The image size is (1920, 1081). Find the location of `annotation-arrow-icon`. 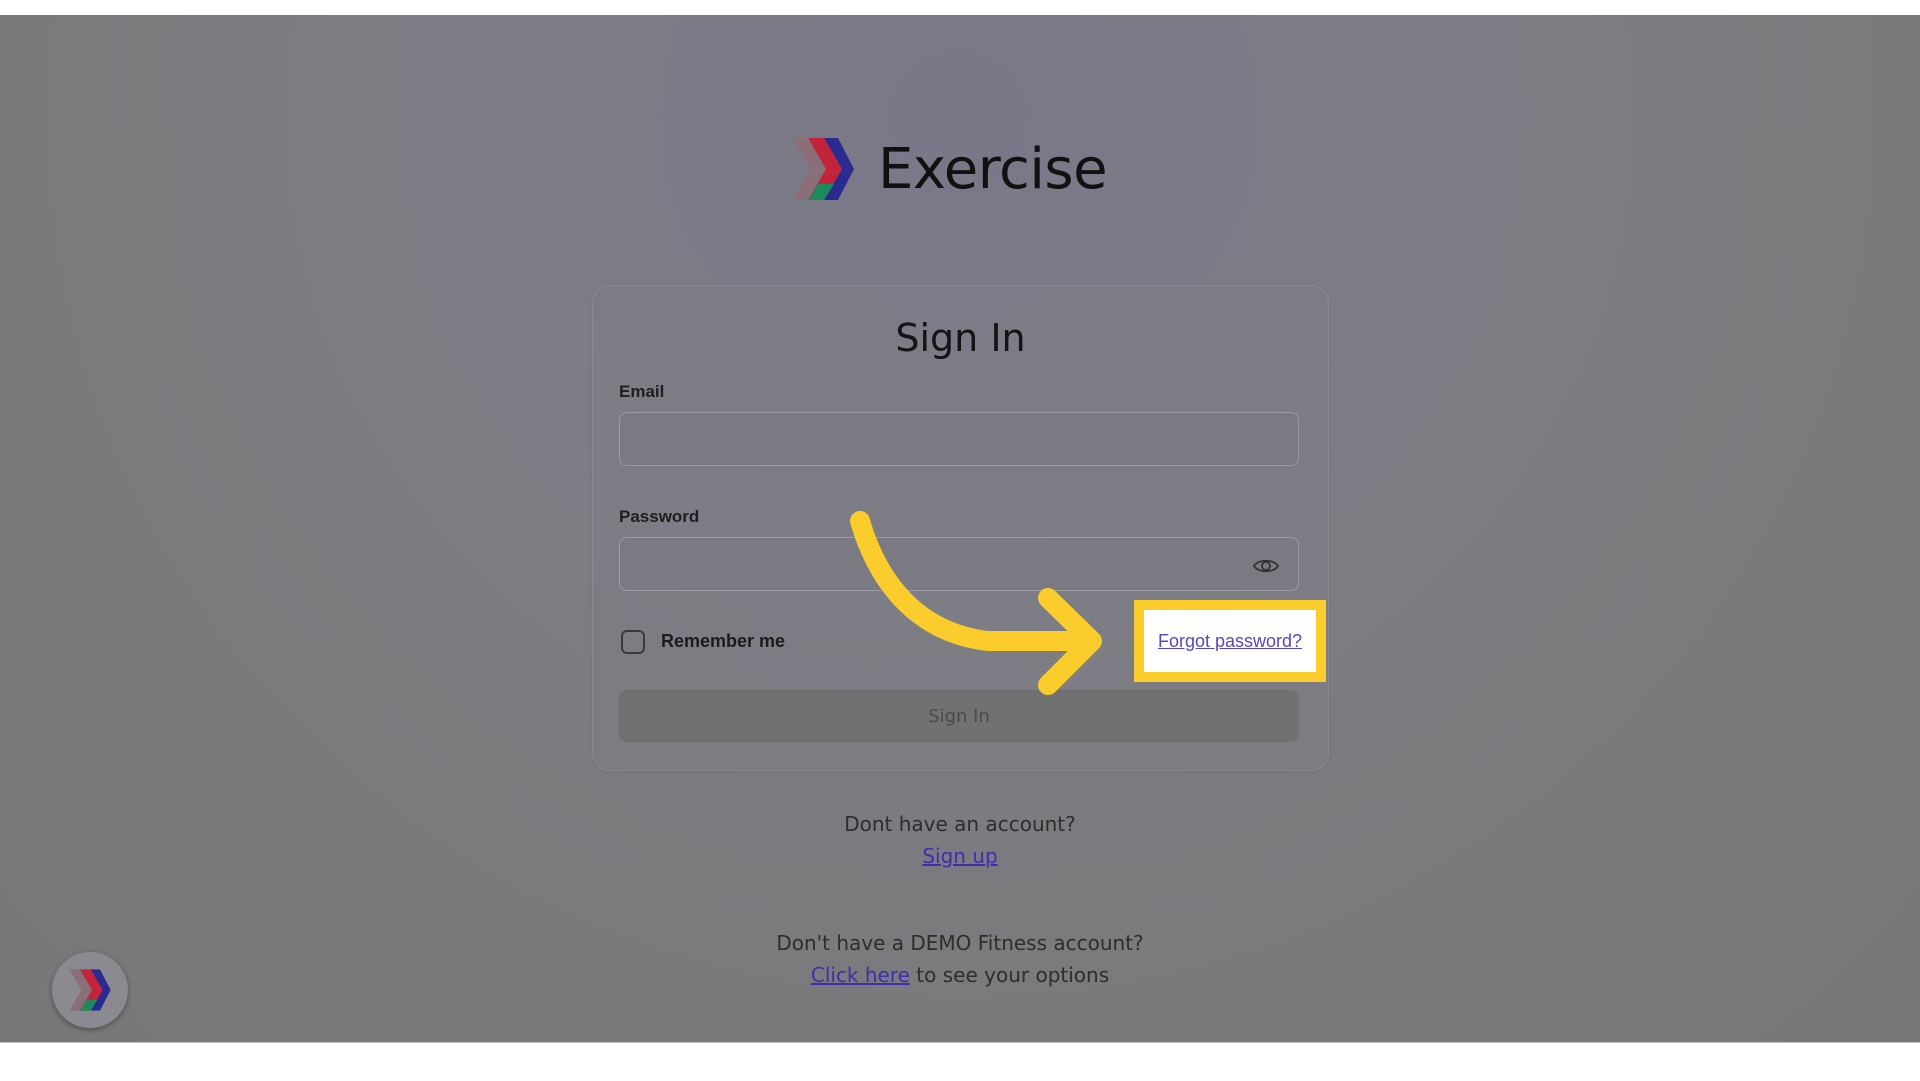

annotation-arrow-icon is located at coordinates (976, 603).